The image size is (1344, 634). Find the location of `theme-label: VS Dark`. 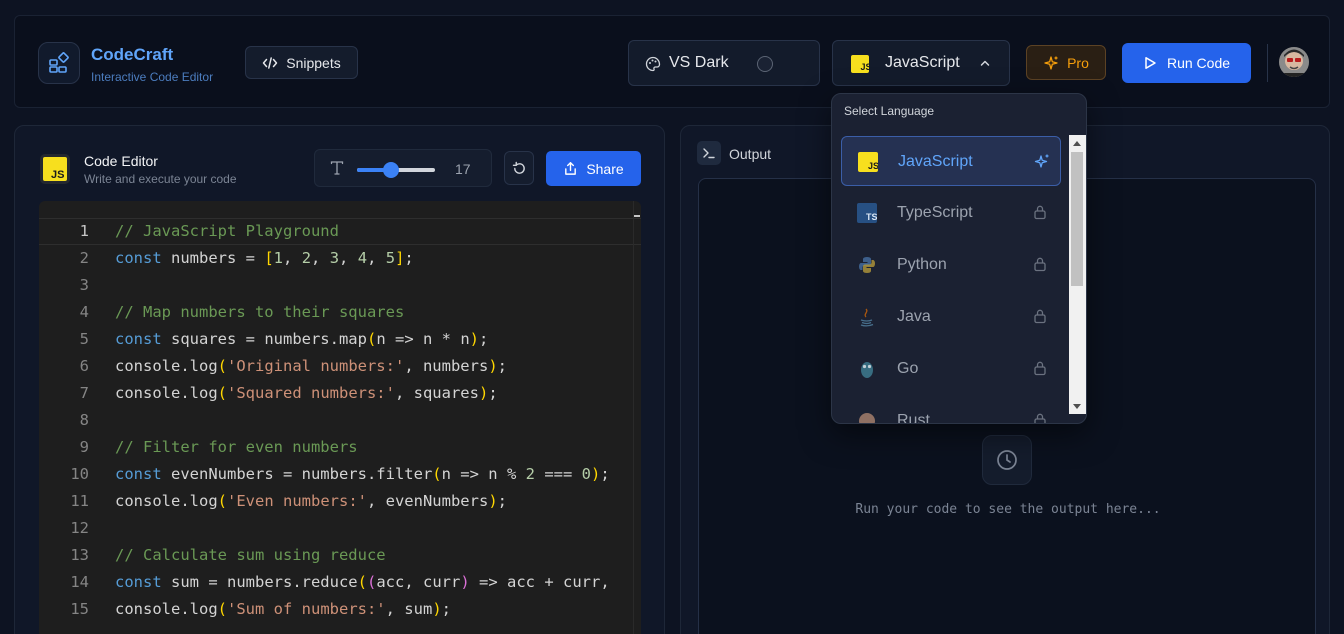

theme-label: VS Dark is located at coordinates (699, 62).